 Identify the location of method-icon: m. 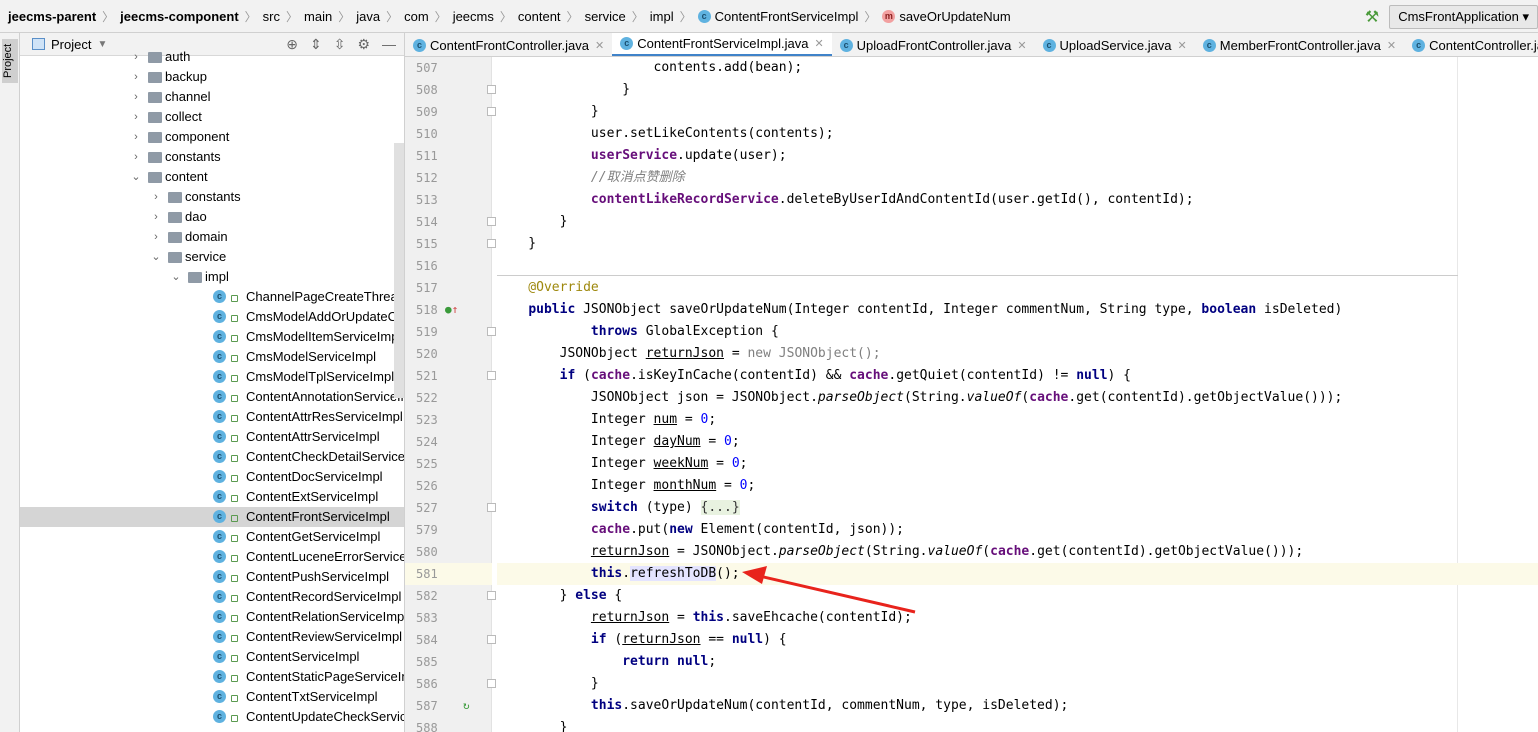
(889, 16).